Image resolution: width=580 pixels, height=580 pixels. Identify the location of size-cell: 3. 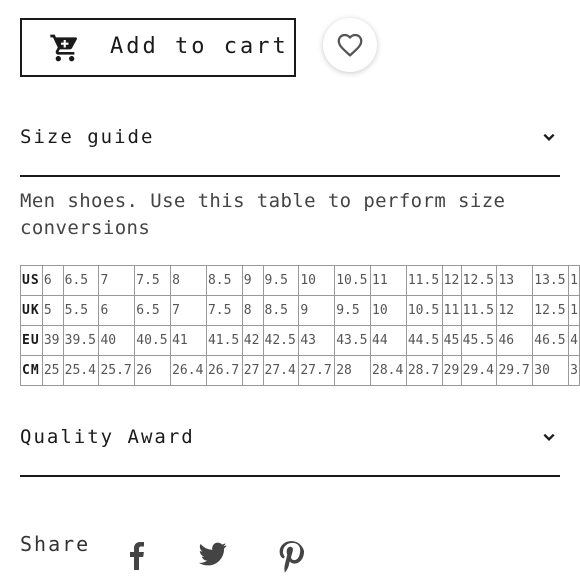
(574, 370).